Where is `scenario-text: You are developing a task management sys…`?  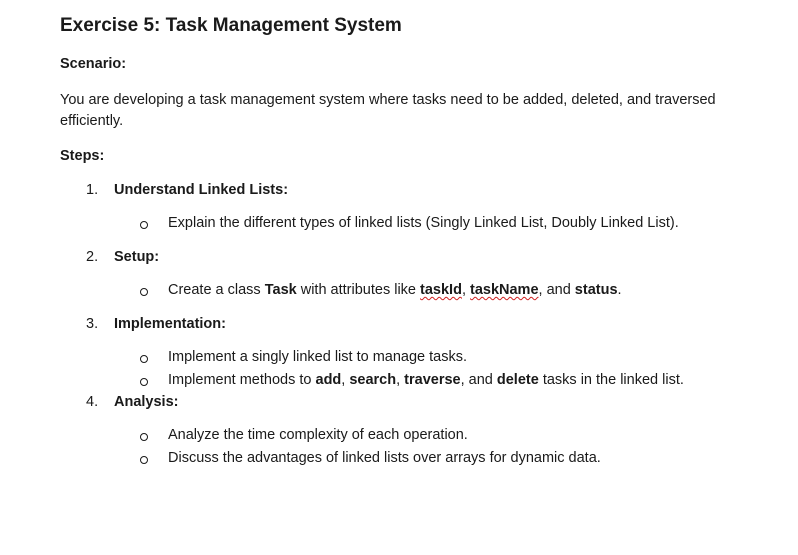 scenario-text: You are developing a task management sys… is located at coordinates (420, 111).